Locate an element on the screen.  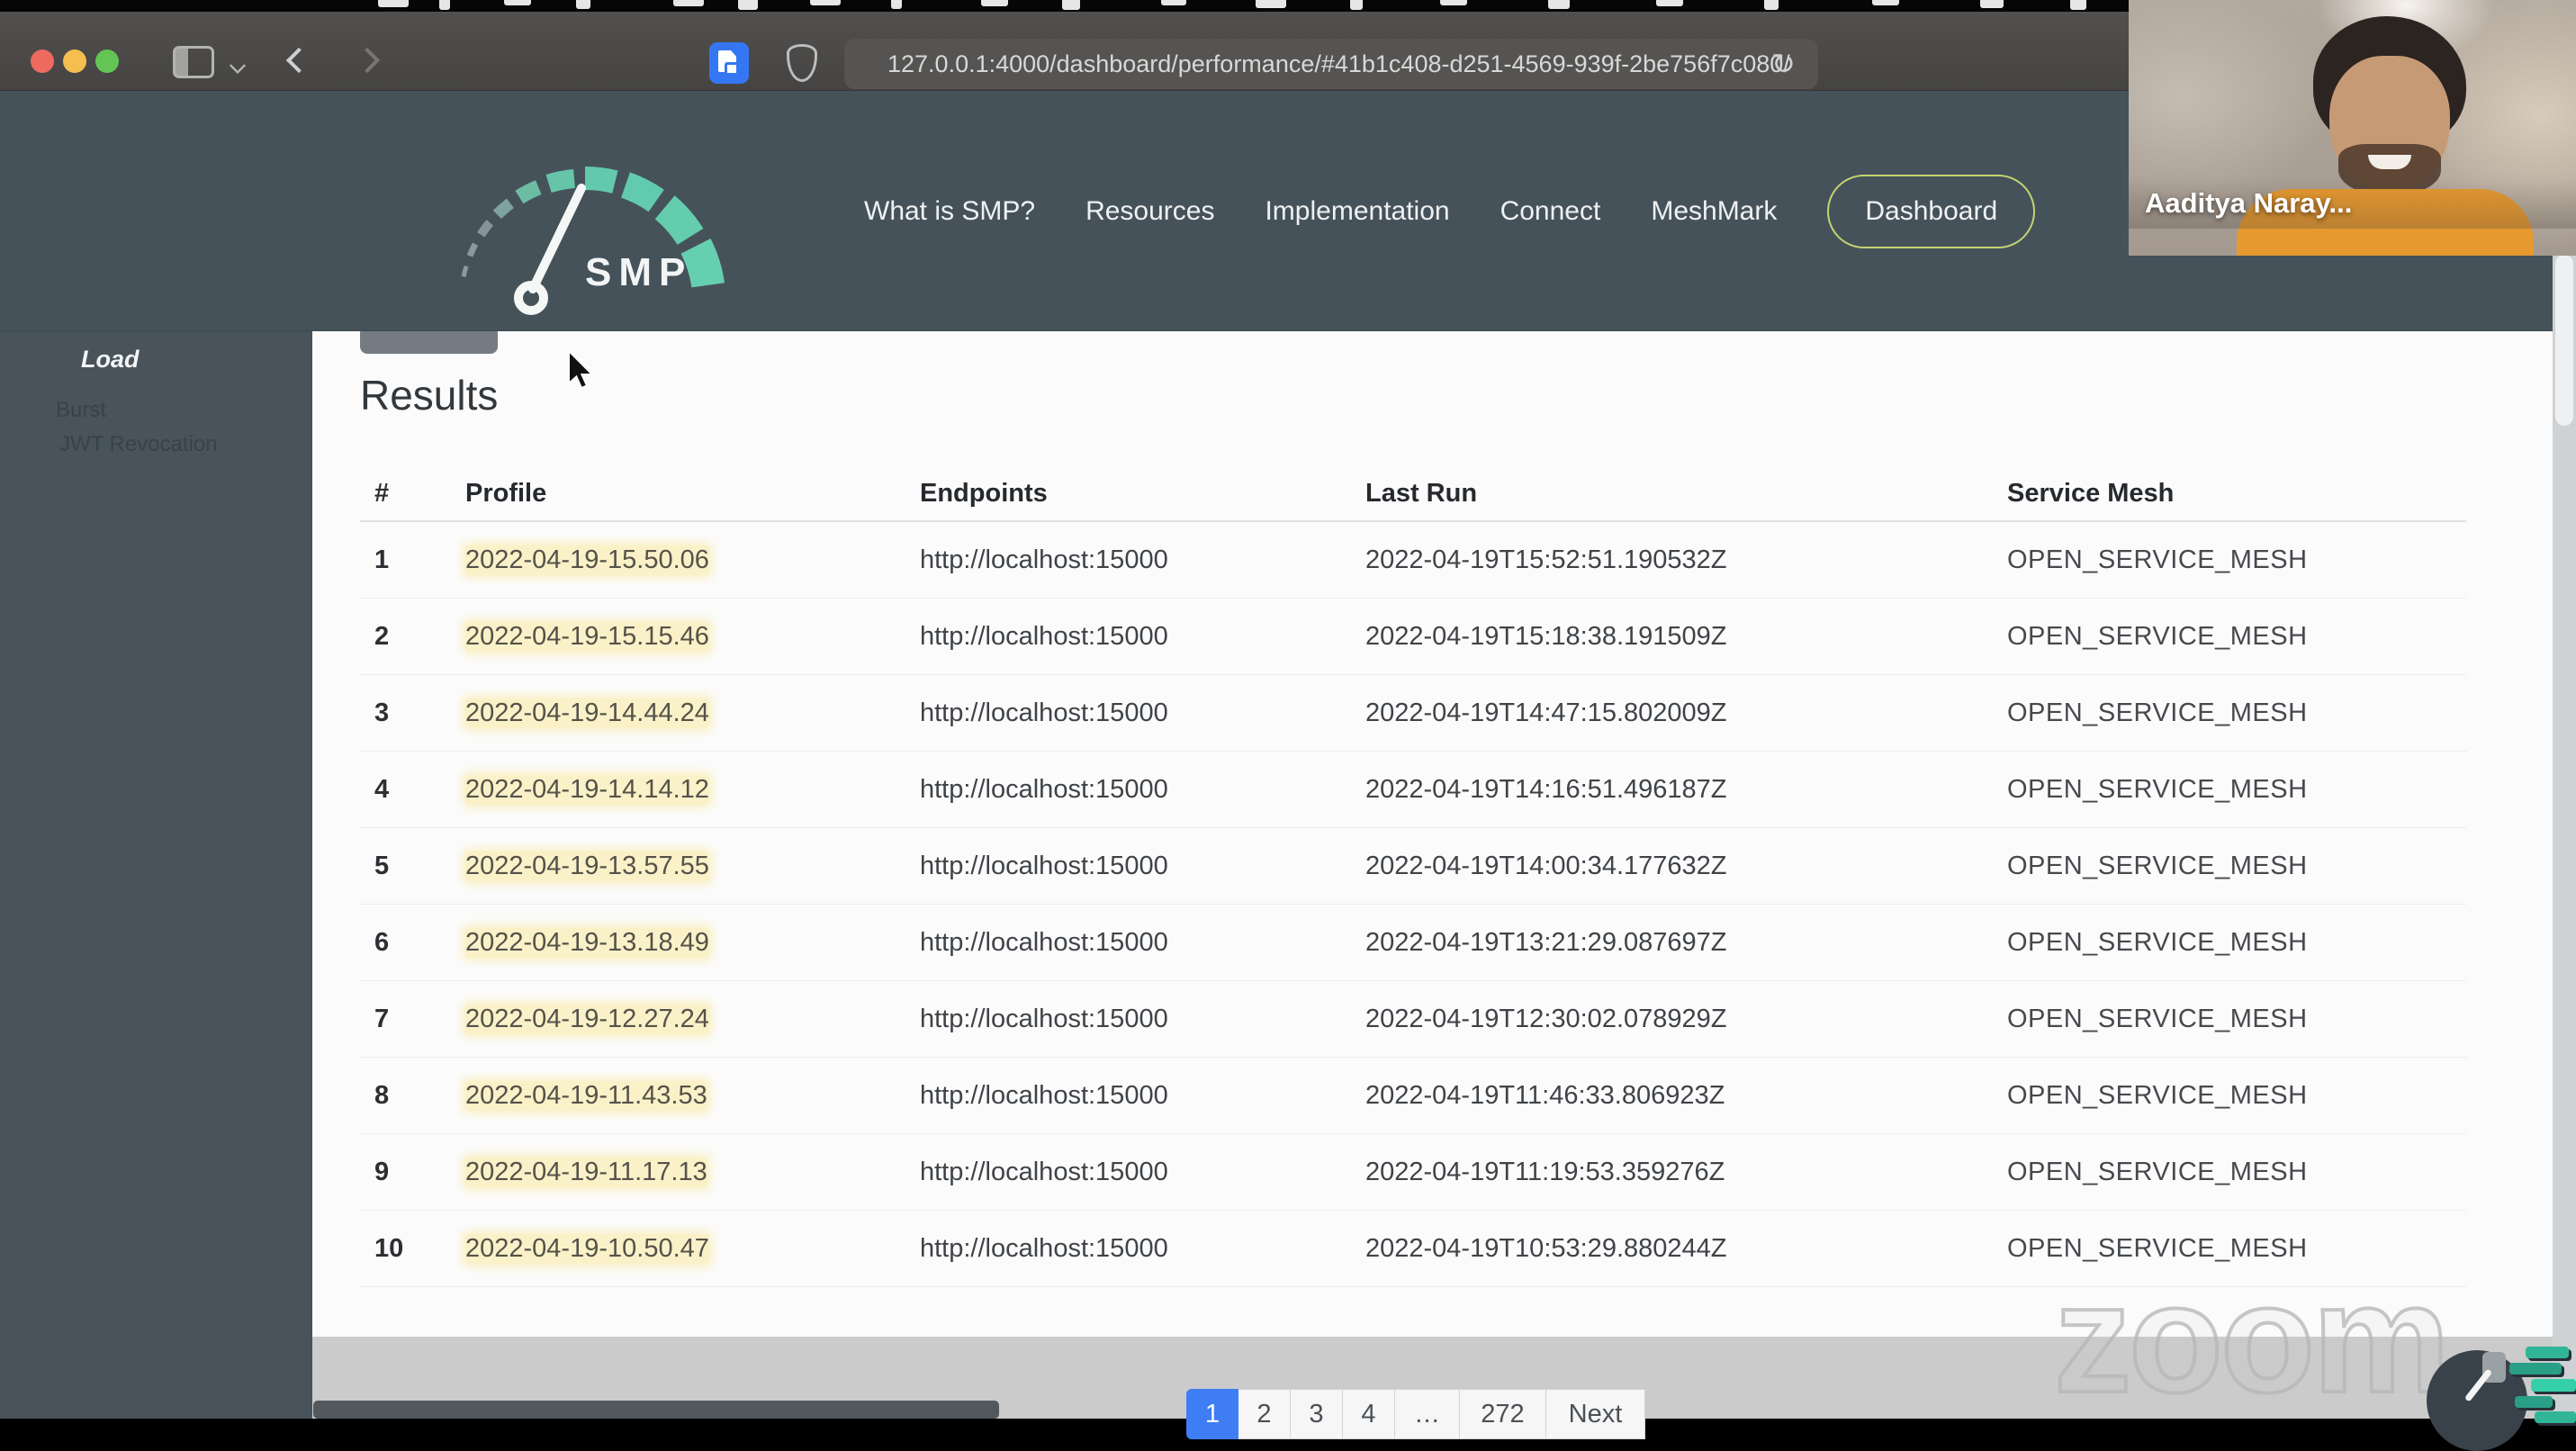
page-button-2: 2 is located at coordinates (1264, 1414).